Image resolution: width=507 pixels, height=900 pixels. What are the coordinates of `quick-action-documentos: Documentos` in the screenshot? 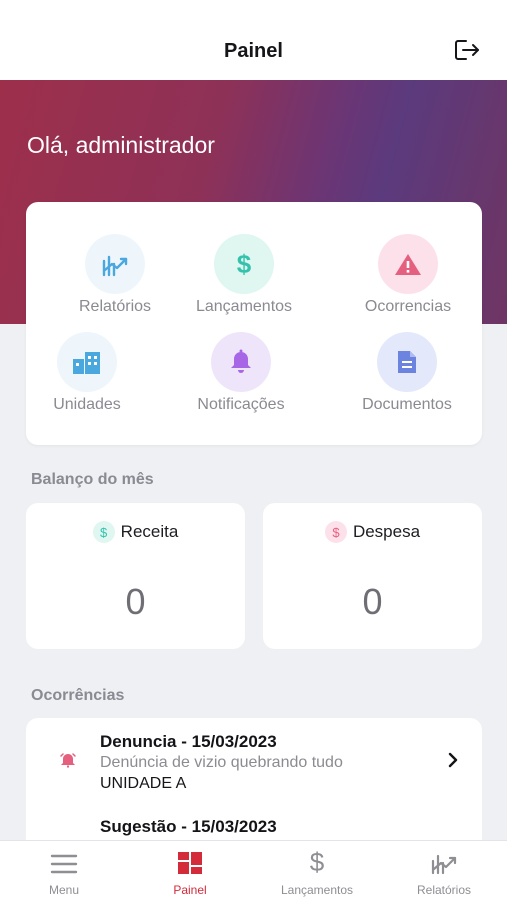 It's located at (407, 373).